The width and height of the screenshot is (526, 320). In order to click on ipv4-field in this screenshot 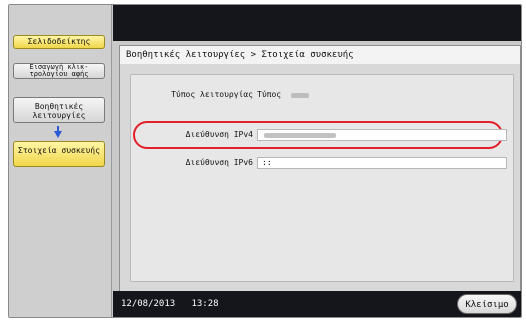, I will do `click(382, 135)`.